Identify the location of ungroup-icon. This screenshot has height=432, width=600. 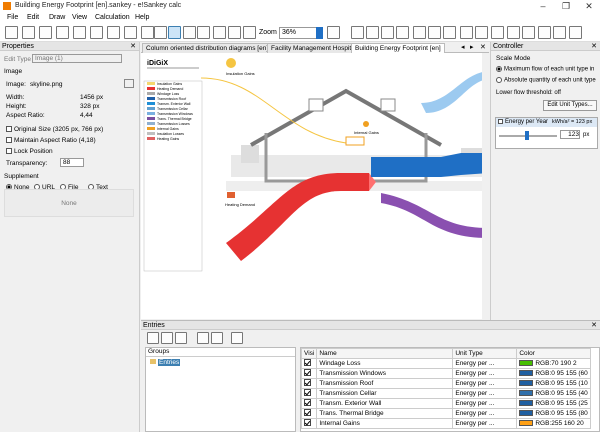
(449, 32).